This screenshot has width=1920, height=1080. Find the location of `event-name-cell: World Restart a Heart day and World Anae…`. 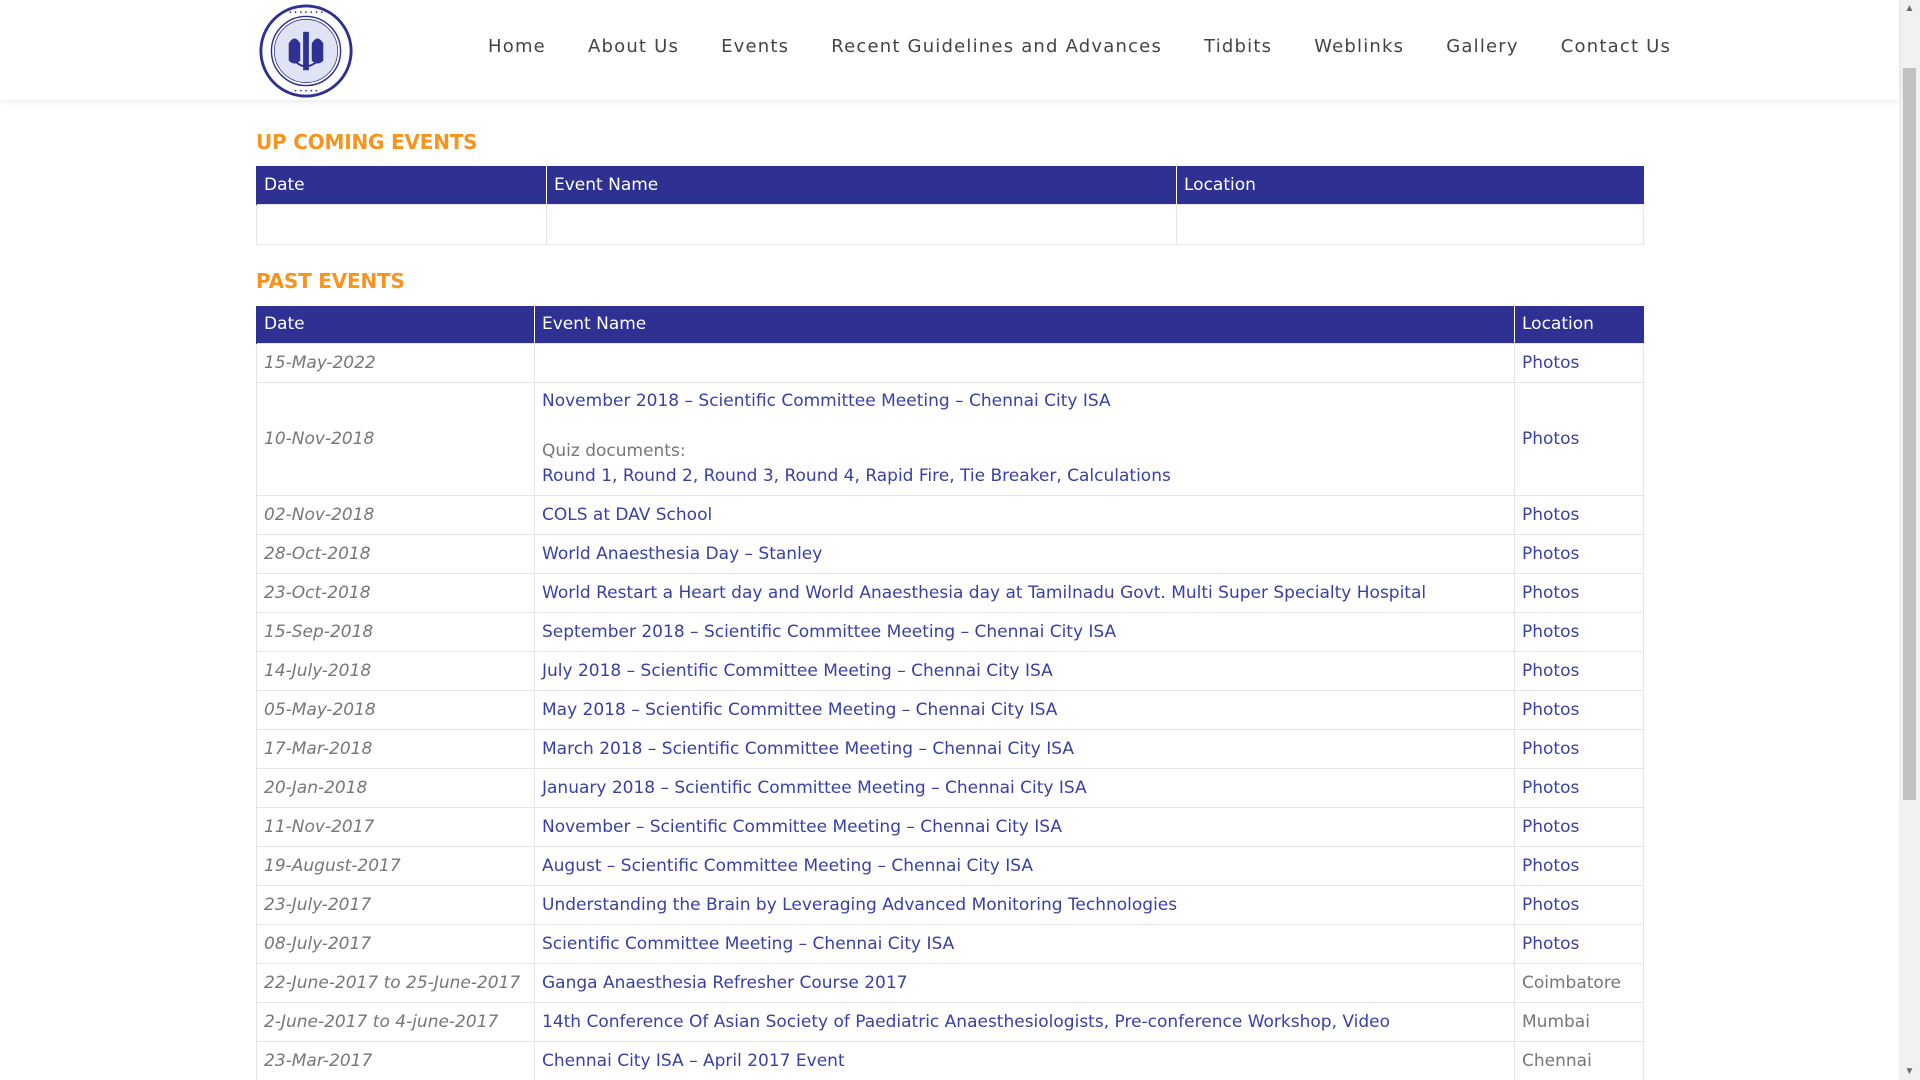

event-name-cell: World Restart a Heart day and World Anae… is located at coordinates (1024, 593).